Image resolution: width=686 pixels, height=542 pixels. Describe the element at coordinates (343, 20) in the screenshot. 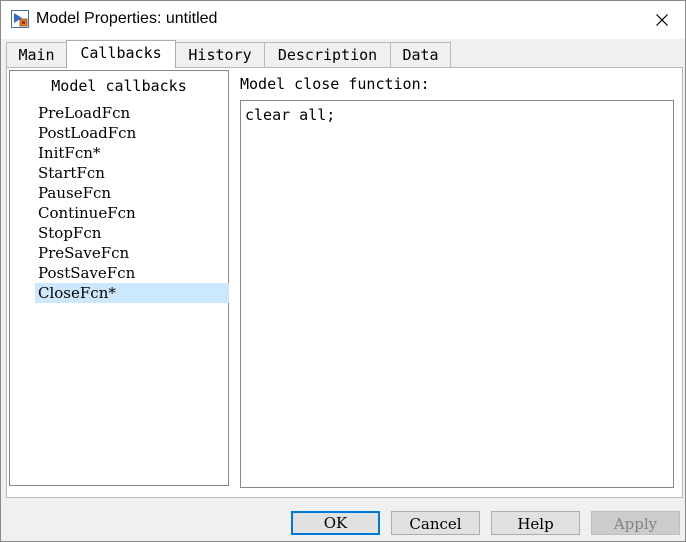

I see `title-bar: Model Properties: untitled` at that location.